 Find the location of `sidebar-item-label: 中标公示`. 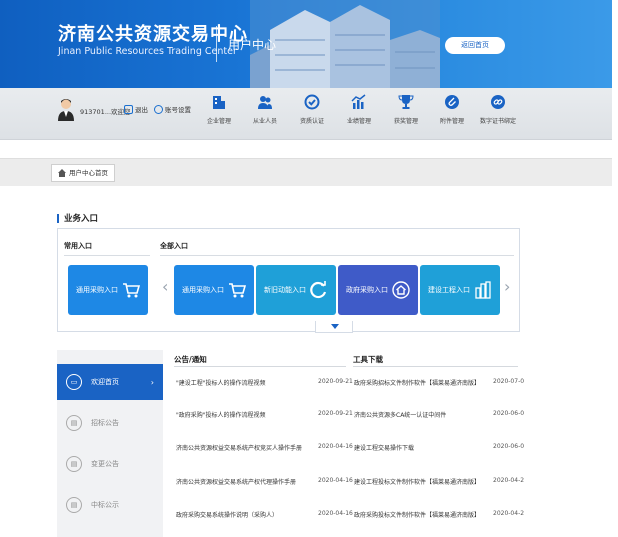

sidebar-item-label: 中标公示 is located at coordinates (105, 505).